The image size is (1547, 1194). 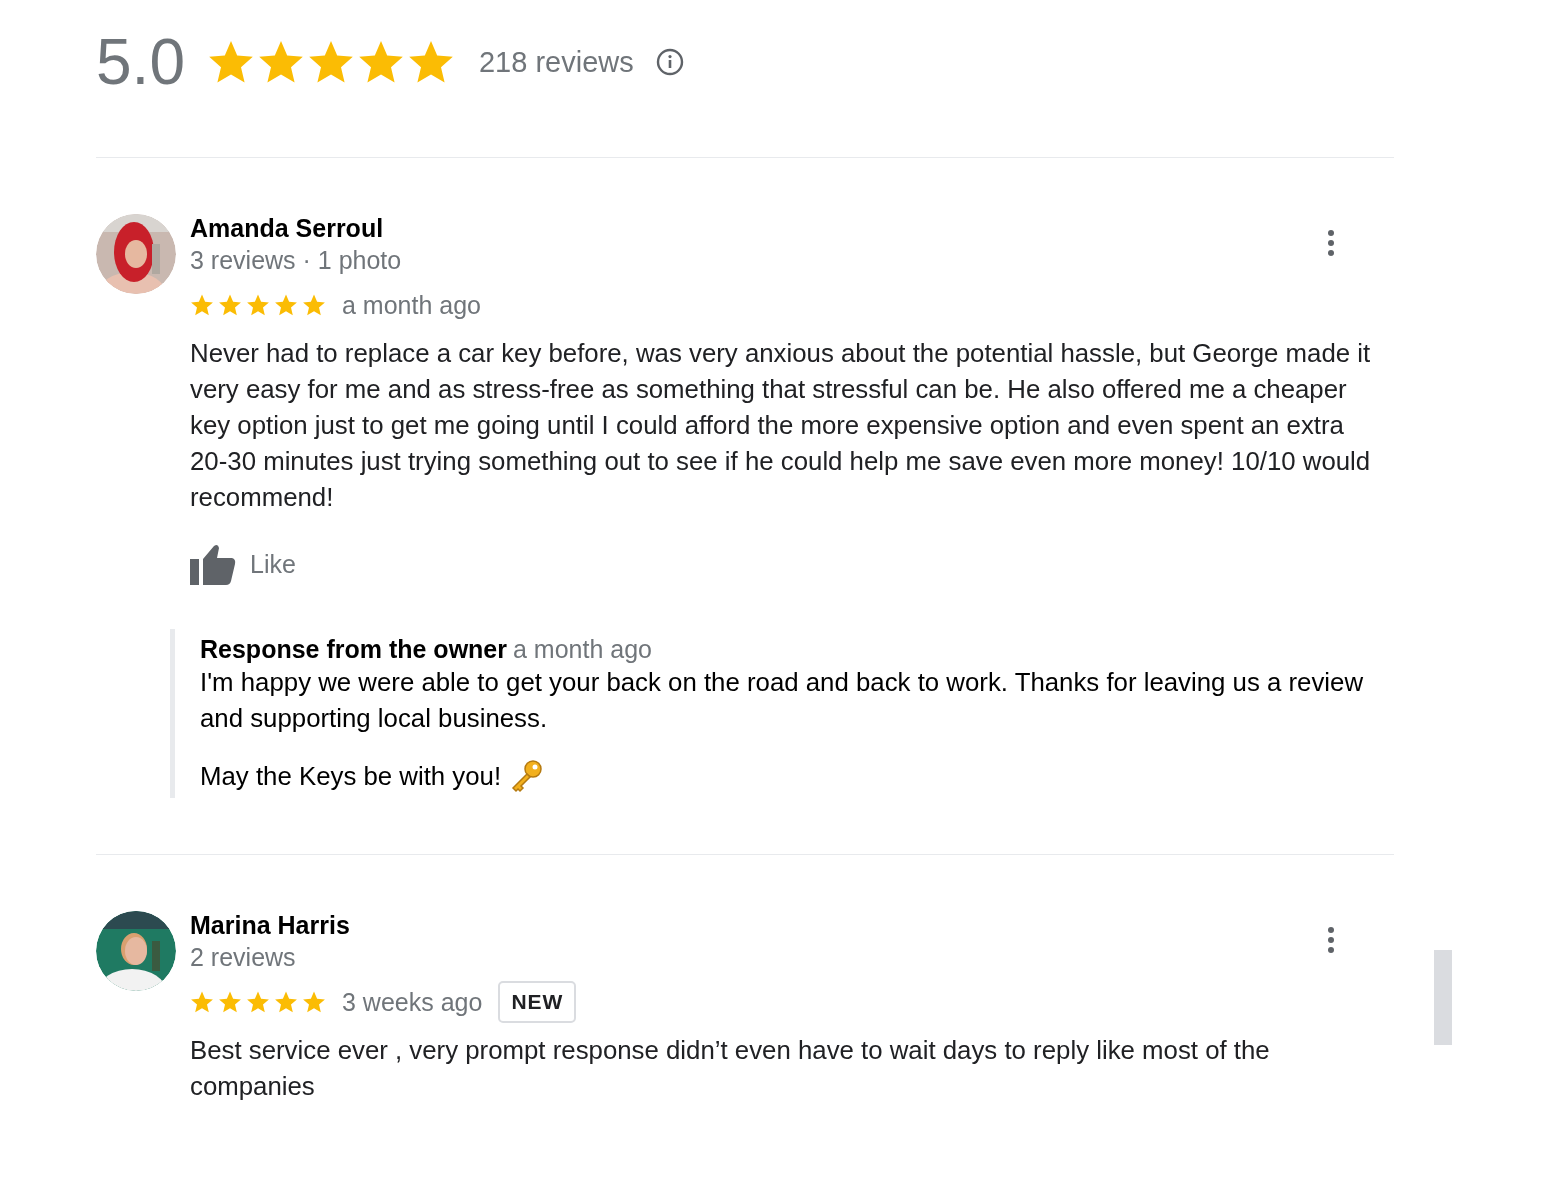 What do you see at coordinates (243, 957) in the screenshot?
I see `reviewer-stats: 2 reviews` at bounding box center [243, 957].